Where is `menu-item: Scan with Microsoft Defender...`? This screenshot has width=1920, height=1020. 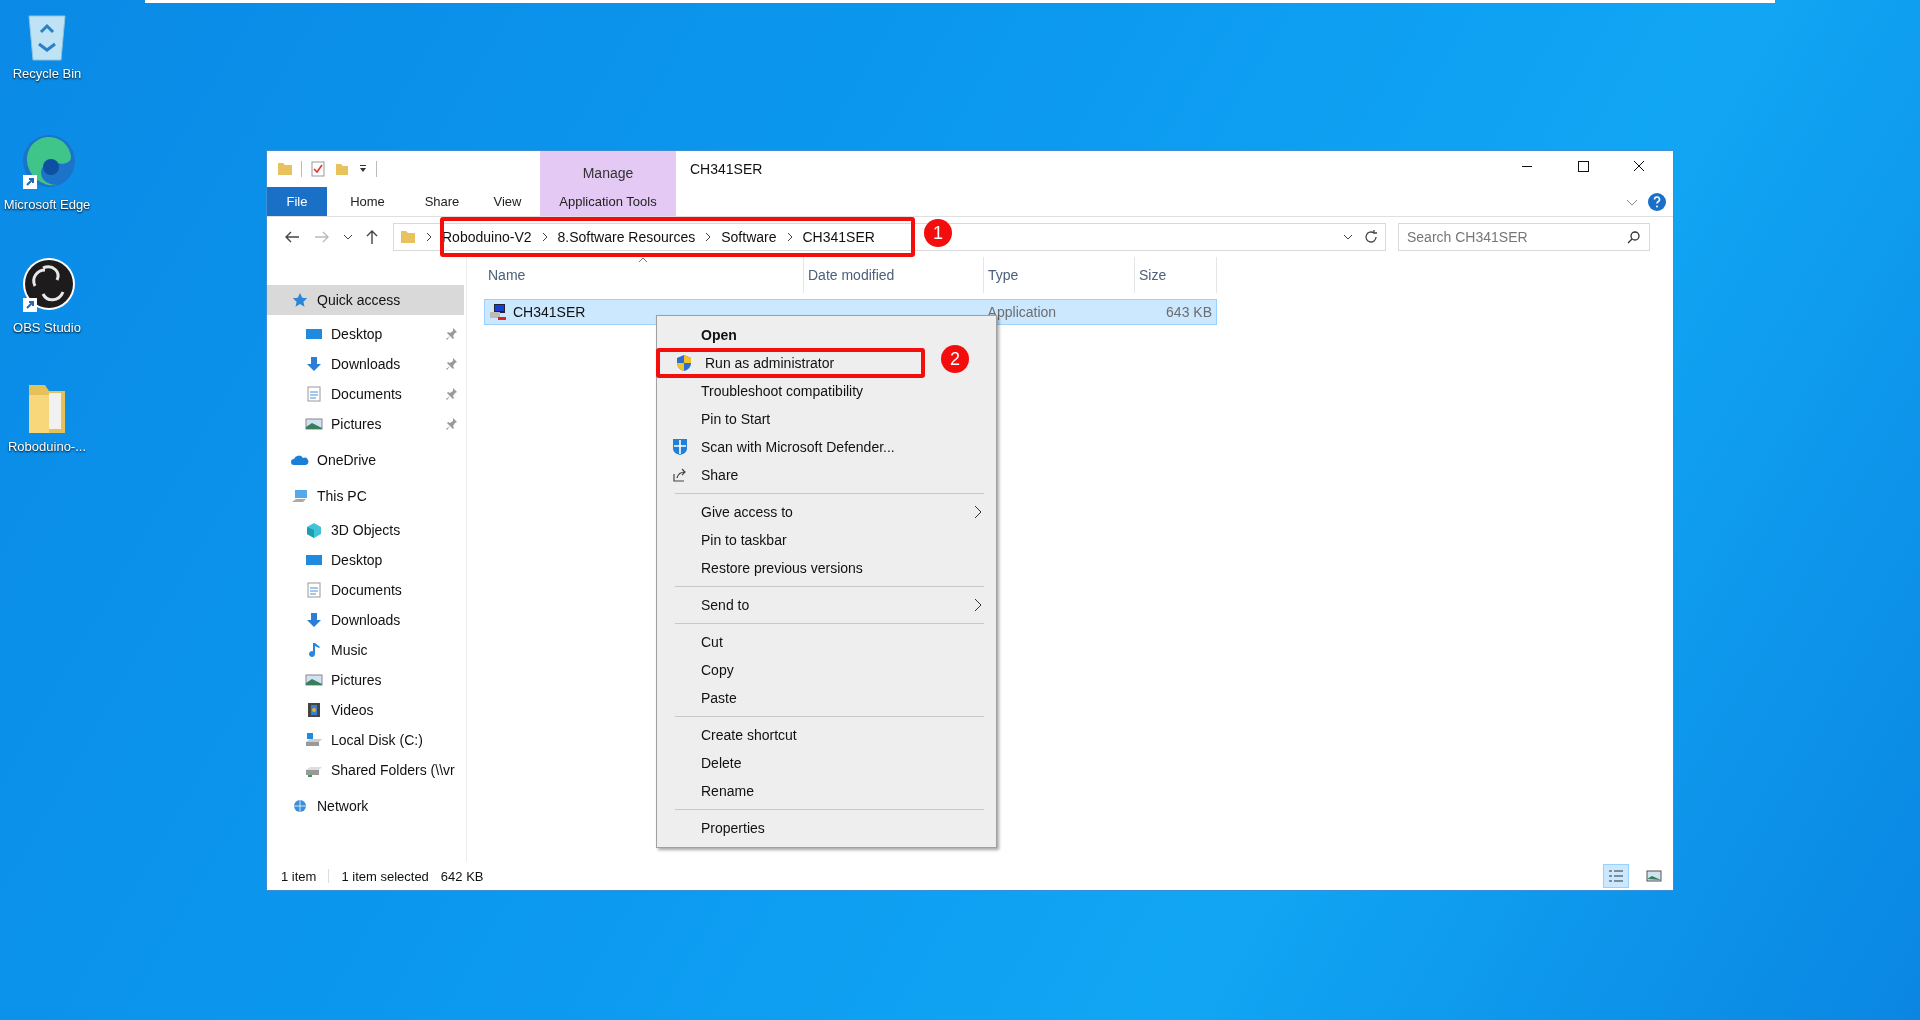 menu-item: Scan with Microsoft Defender... is located at coordinates (826, 447).